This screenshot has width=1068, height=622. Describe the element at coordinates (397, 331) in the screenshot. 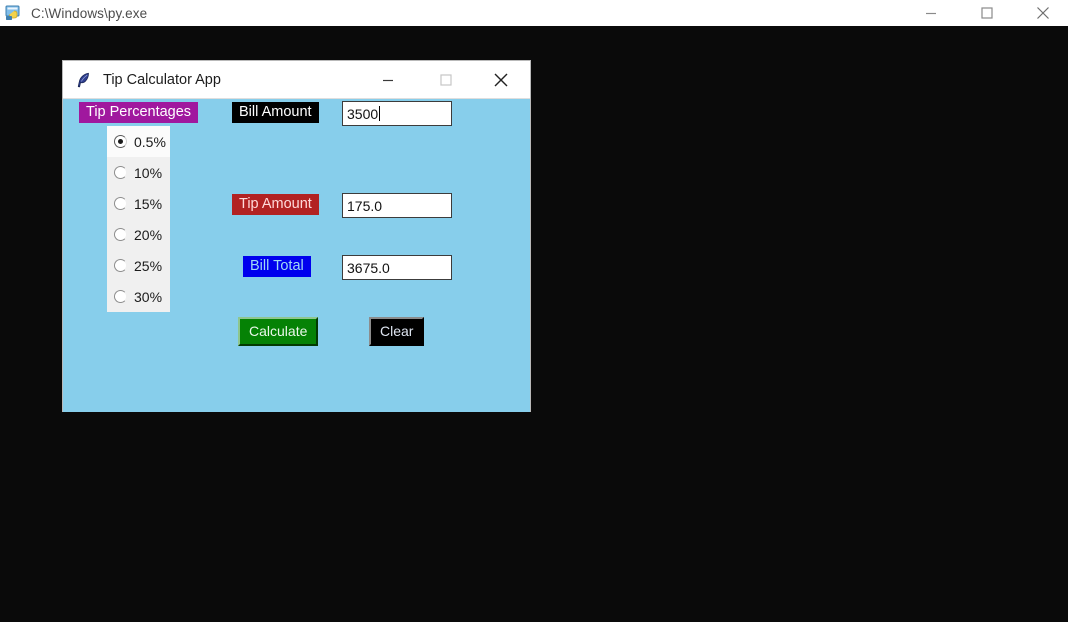

I see `clear-button: Clear` at that location.